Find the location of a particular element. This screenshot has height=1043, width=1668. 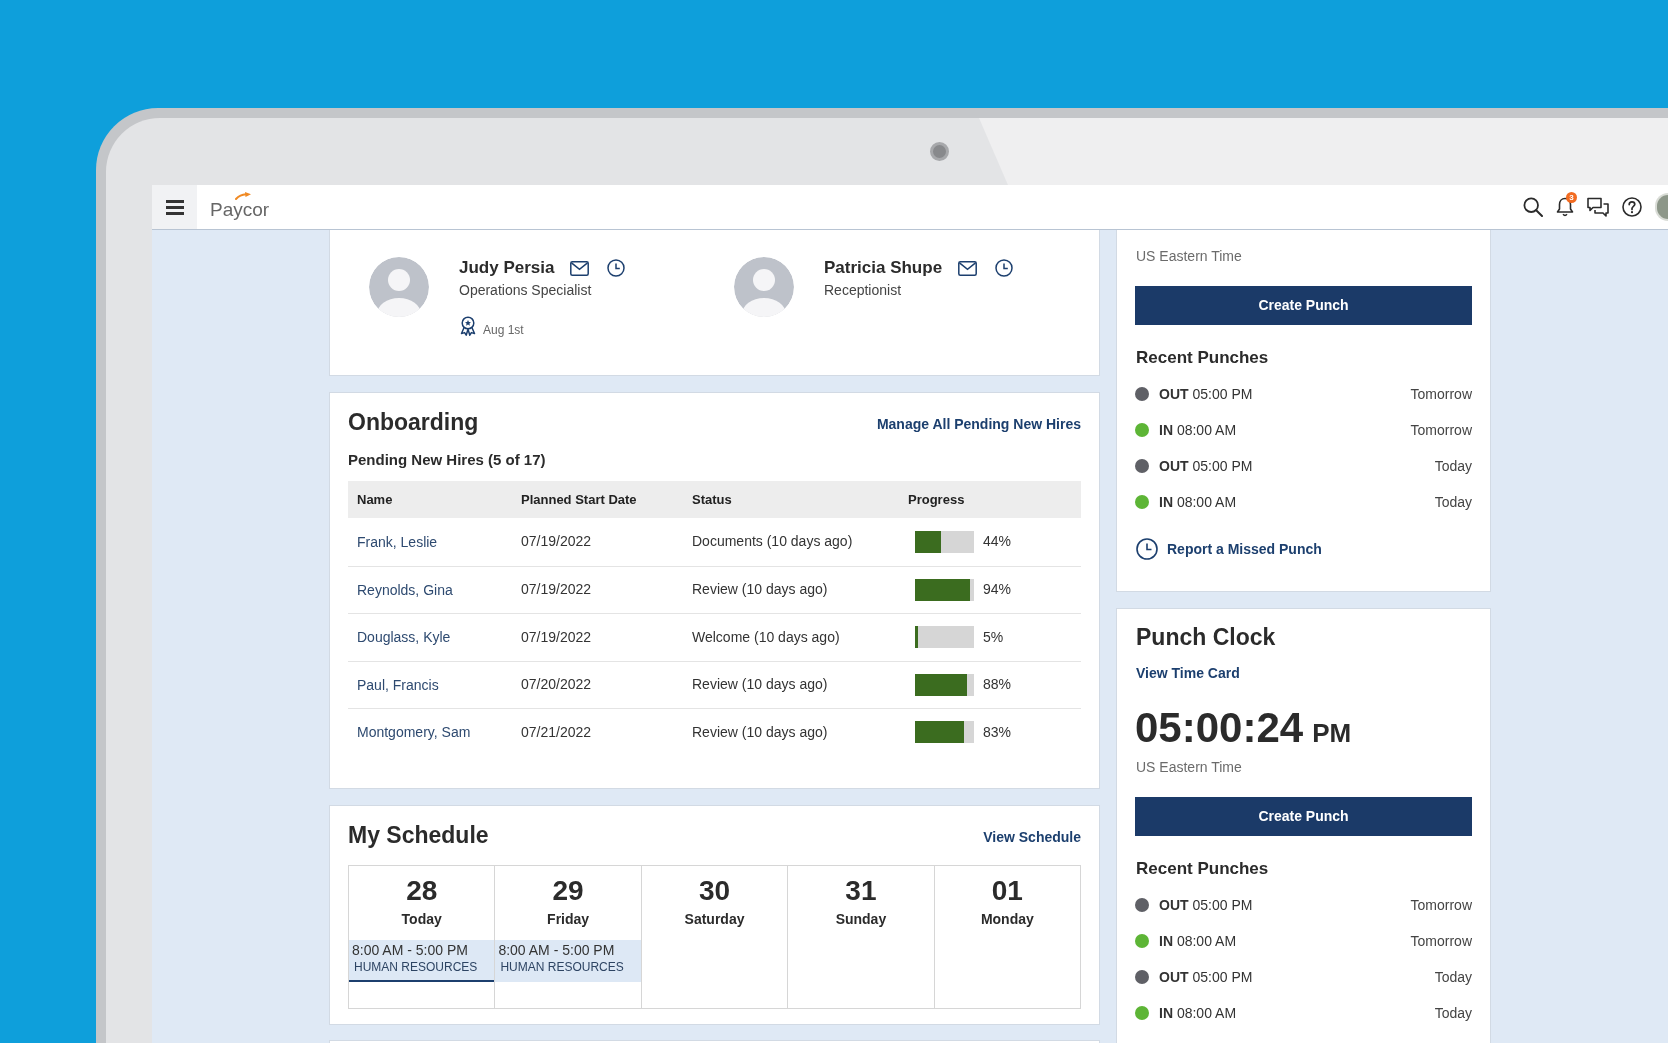

day-name: Today is located at coordinates (421, 919).